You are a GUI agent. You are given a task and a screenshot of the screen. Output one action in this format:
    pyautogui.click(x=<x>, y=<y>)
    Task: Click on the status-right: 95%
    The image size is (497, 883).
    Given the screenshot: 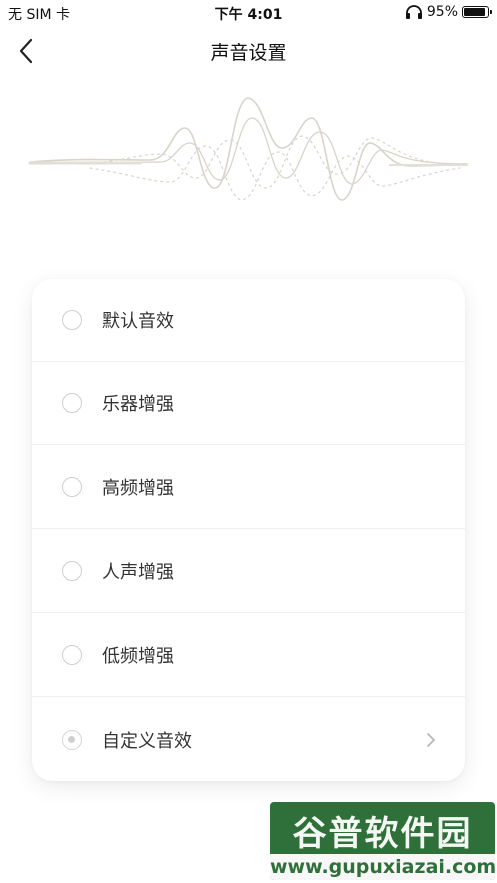 What is the action you would take?
    pyautogui.click(x=448, y=12)
    